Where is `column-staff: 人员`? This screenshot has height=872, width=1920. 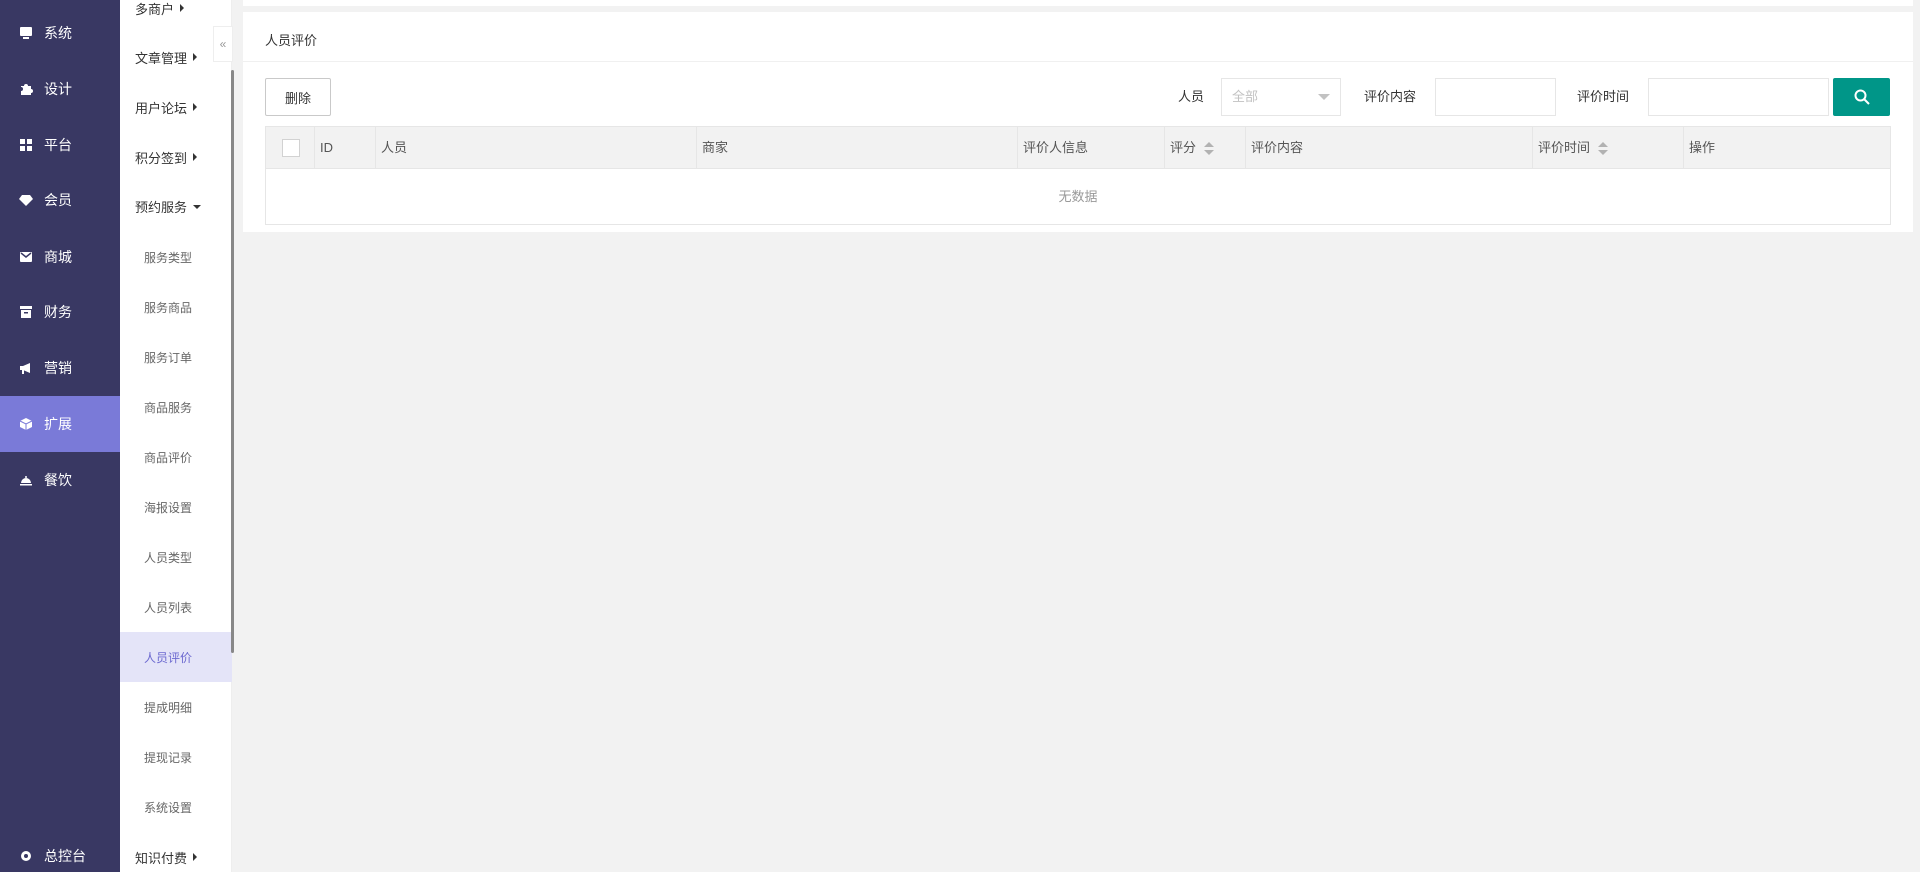
column-staff: 人员 is located at coordinates (536, 148).